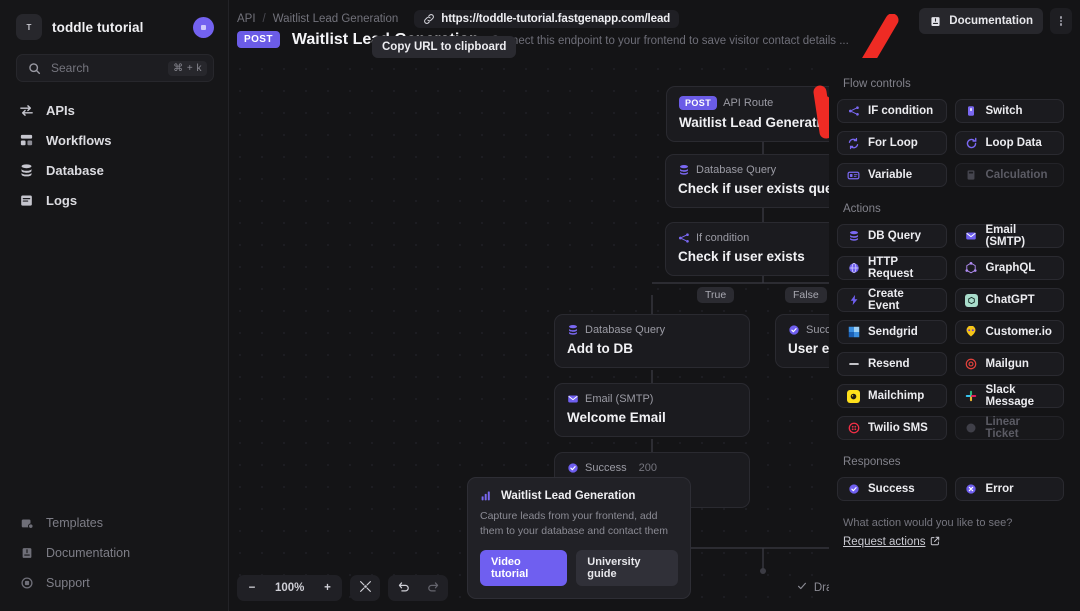  What do you see at coordinates (886, 300) in the screenshot?
I see `chip-label: Create Event` at bounding box center [886, 300].